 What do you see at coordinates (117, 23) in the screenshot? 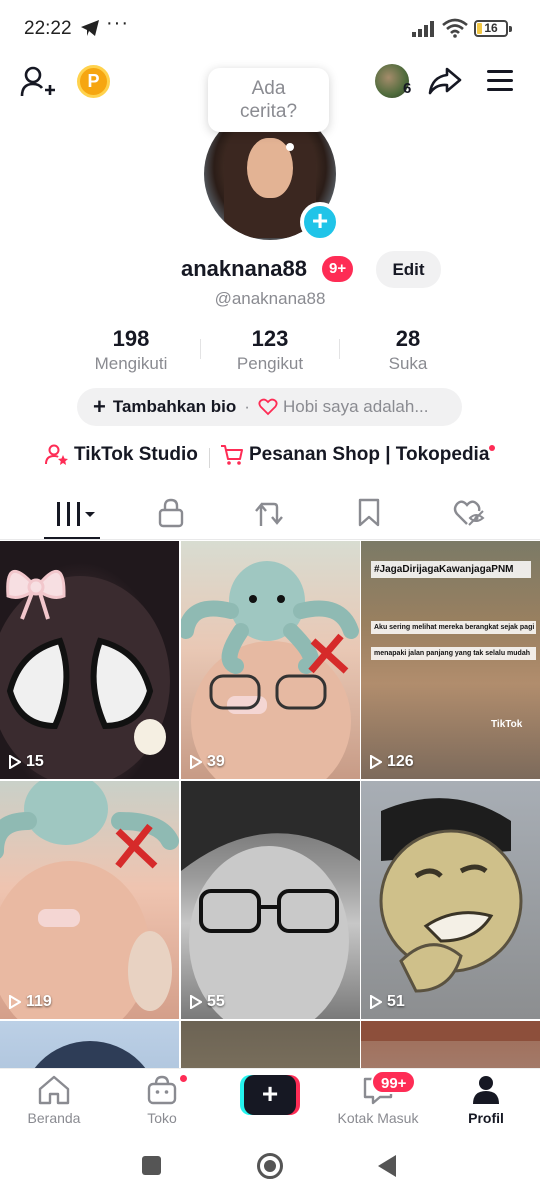
I see `more-notifications-icon: ···` at bounding box center [117, 23].